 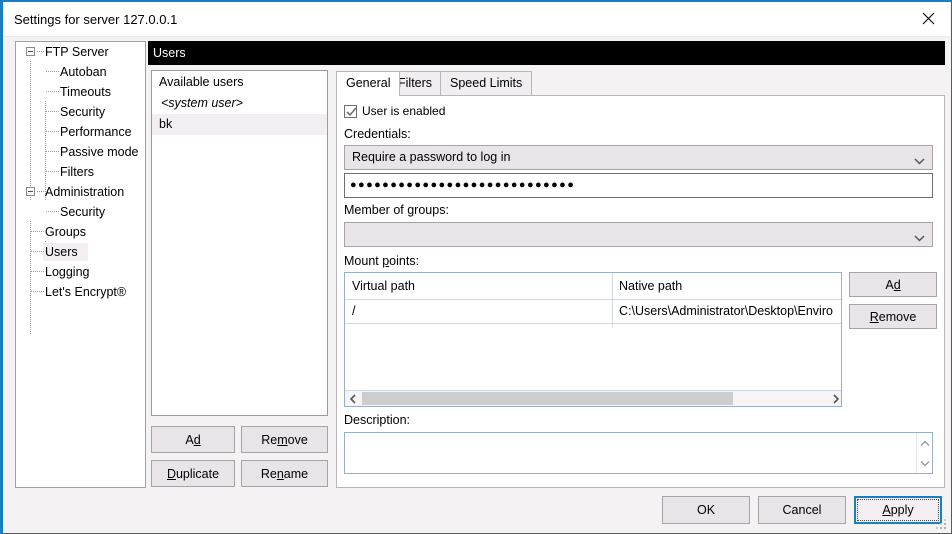 What do you see at coordinates (476, 19) in the screenshot?
I see `title-bar: Settings for server 127.0.0.1` at bounding box center [476, 19].